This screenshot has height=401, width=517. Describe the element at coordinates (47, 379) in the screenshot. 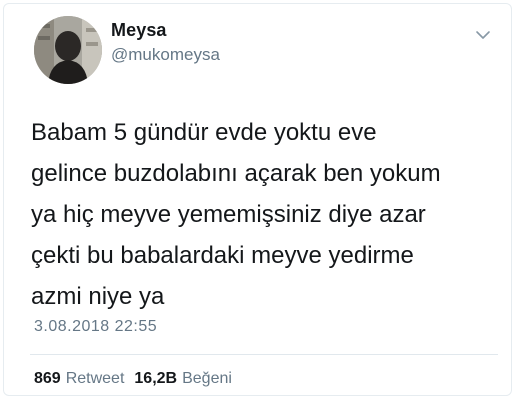

I see `retweet-count: 869` at that location.